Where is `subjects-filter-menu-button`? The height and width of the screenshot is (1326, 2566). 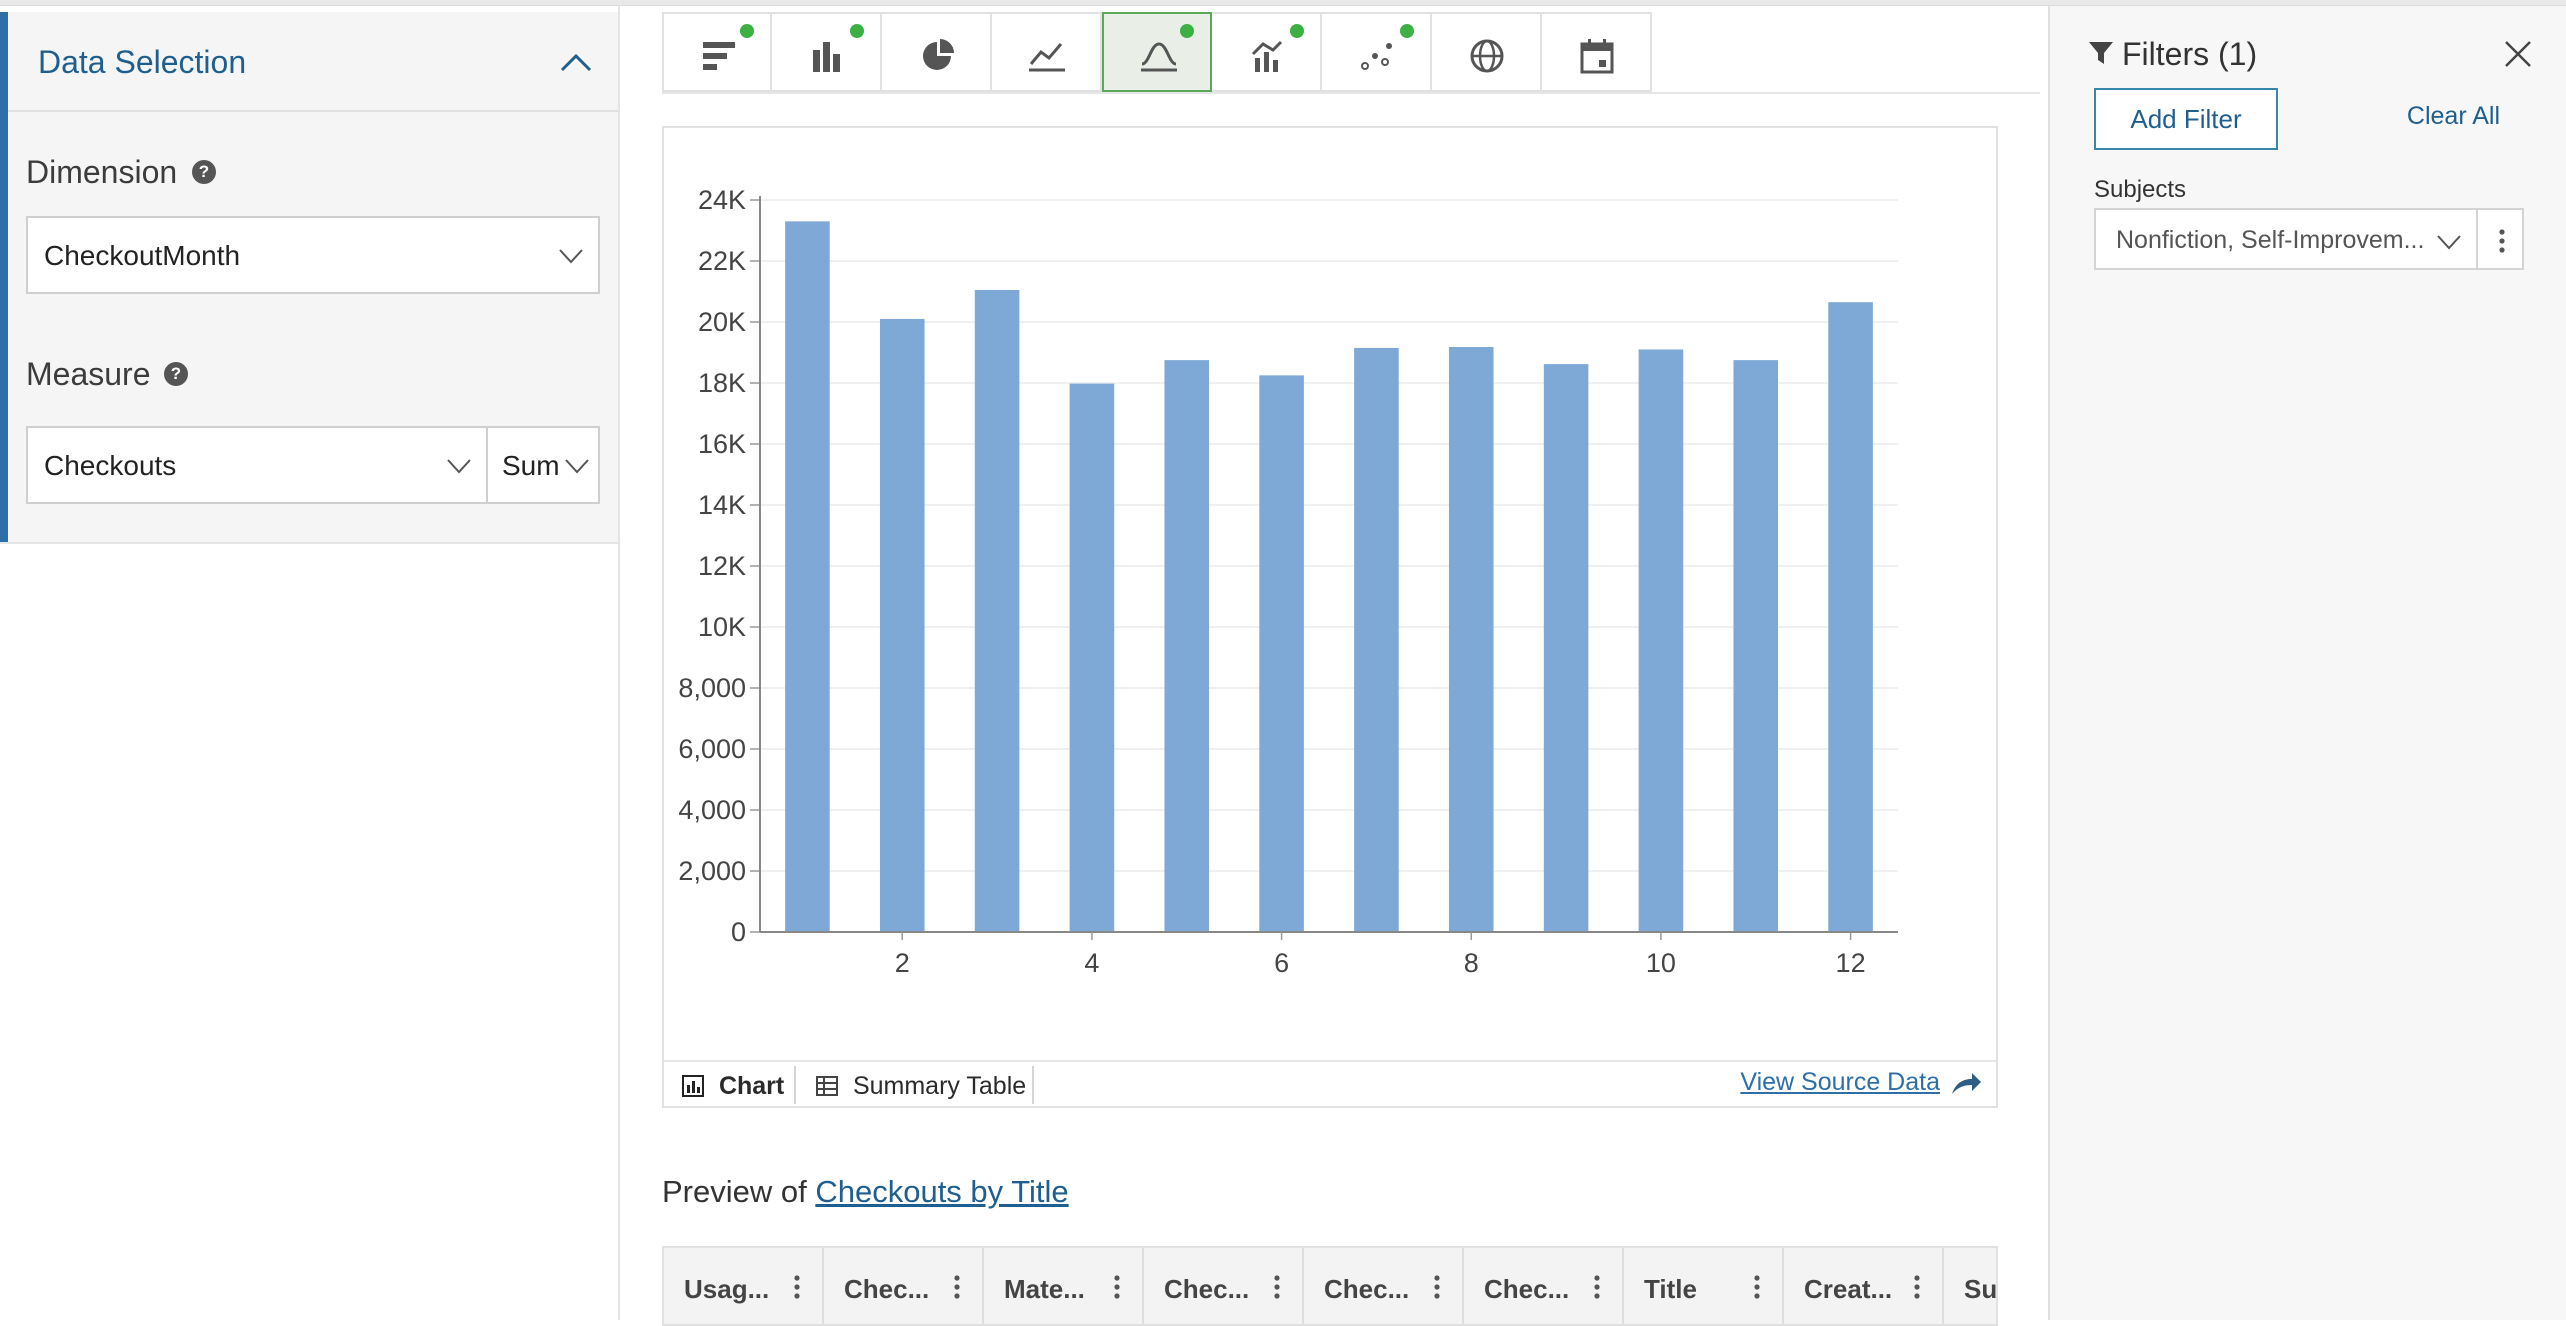
subjects-filter-menu-button is located at coordinates (2500, 239).